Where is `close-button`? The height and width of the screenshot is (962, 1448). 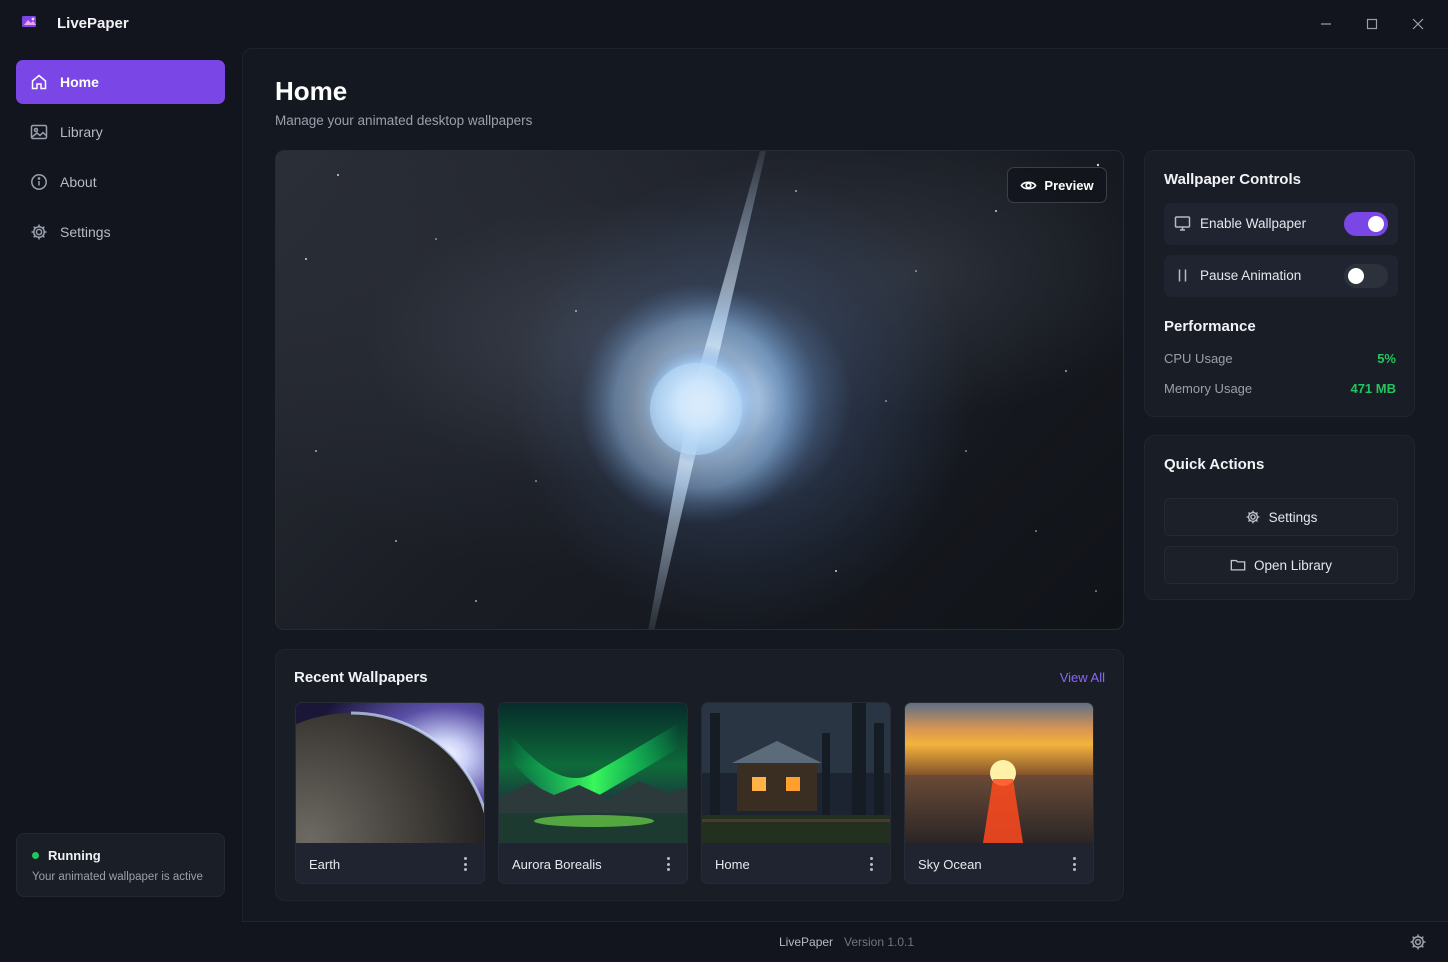
close-button is located at coordinates (1418, 24).